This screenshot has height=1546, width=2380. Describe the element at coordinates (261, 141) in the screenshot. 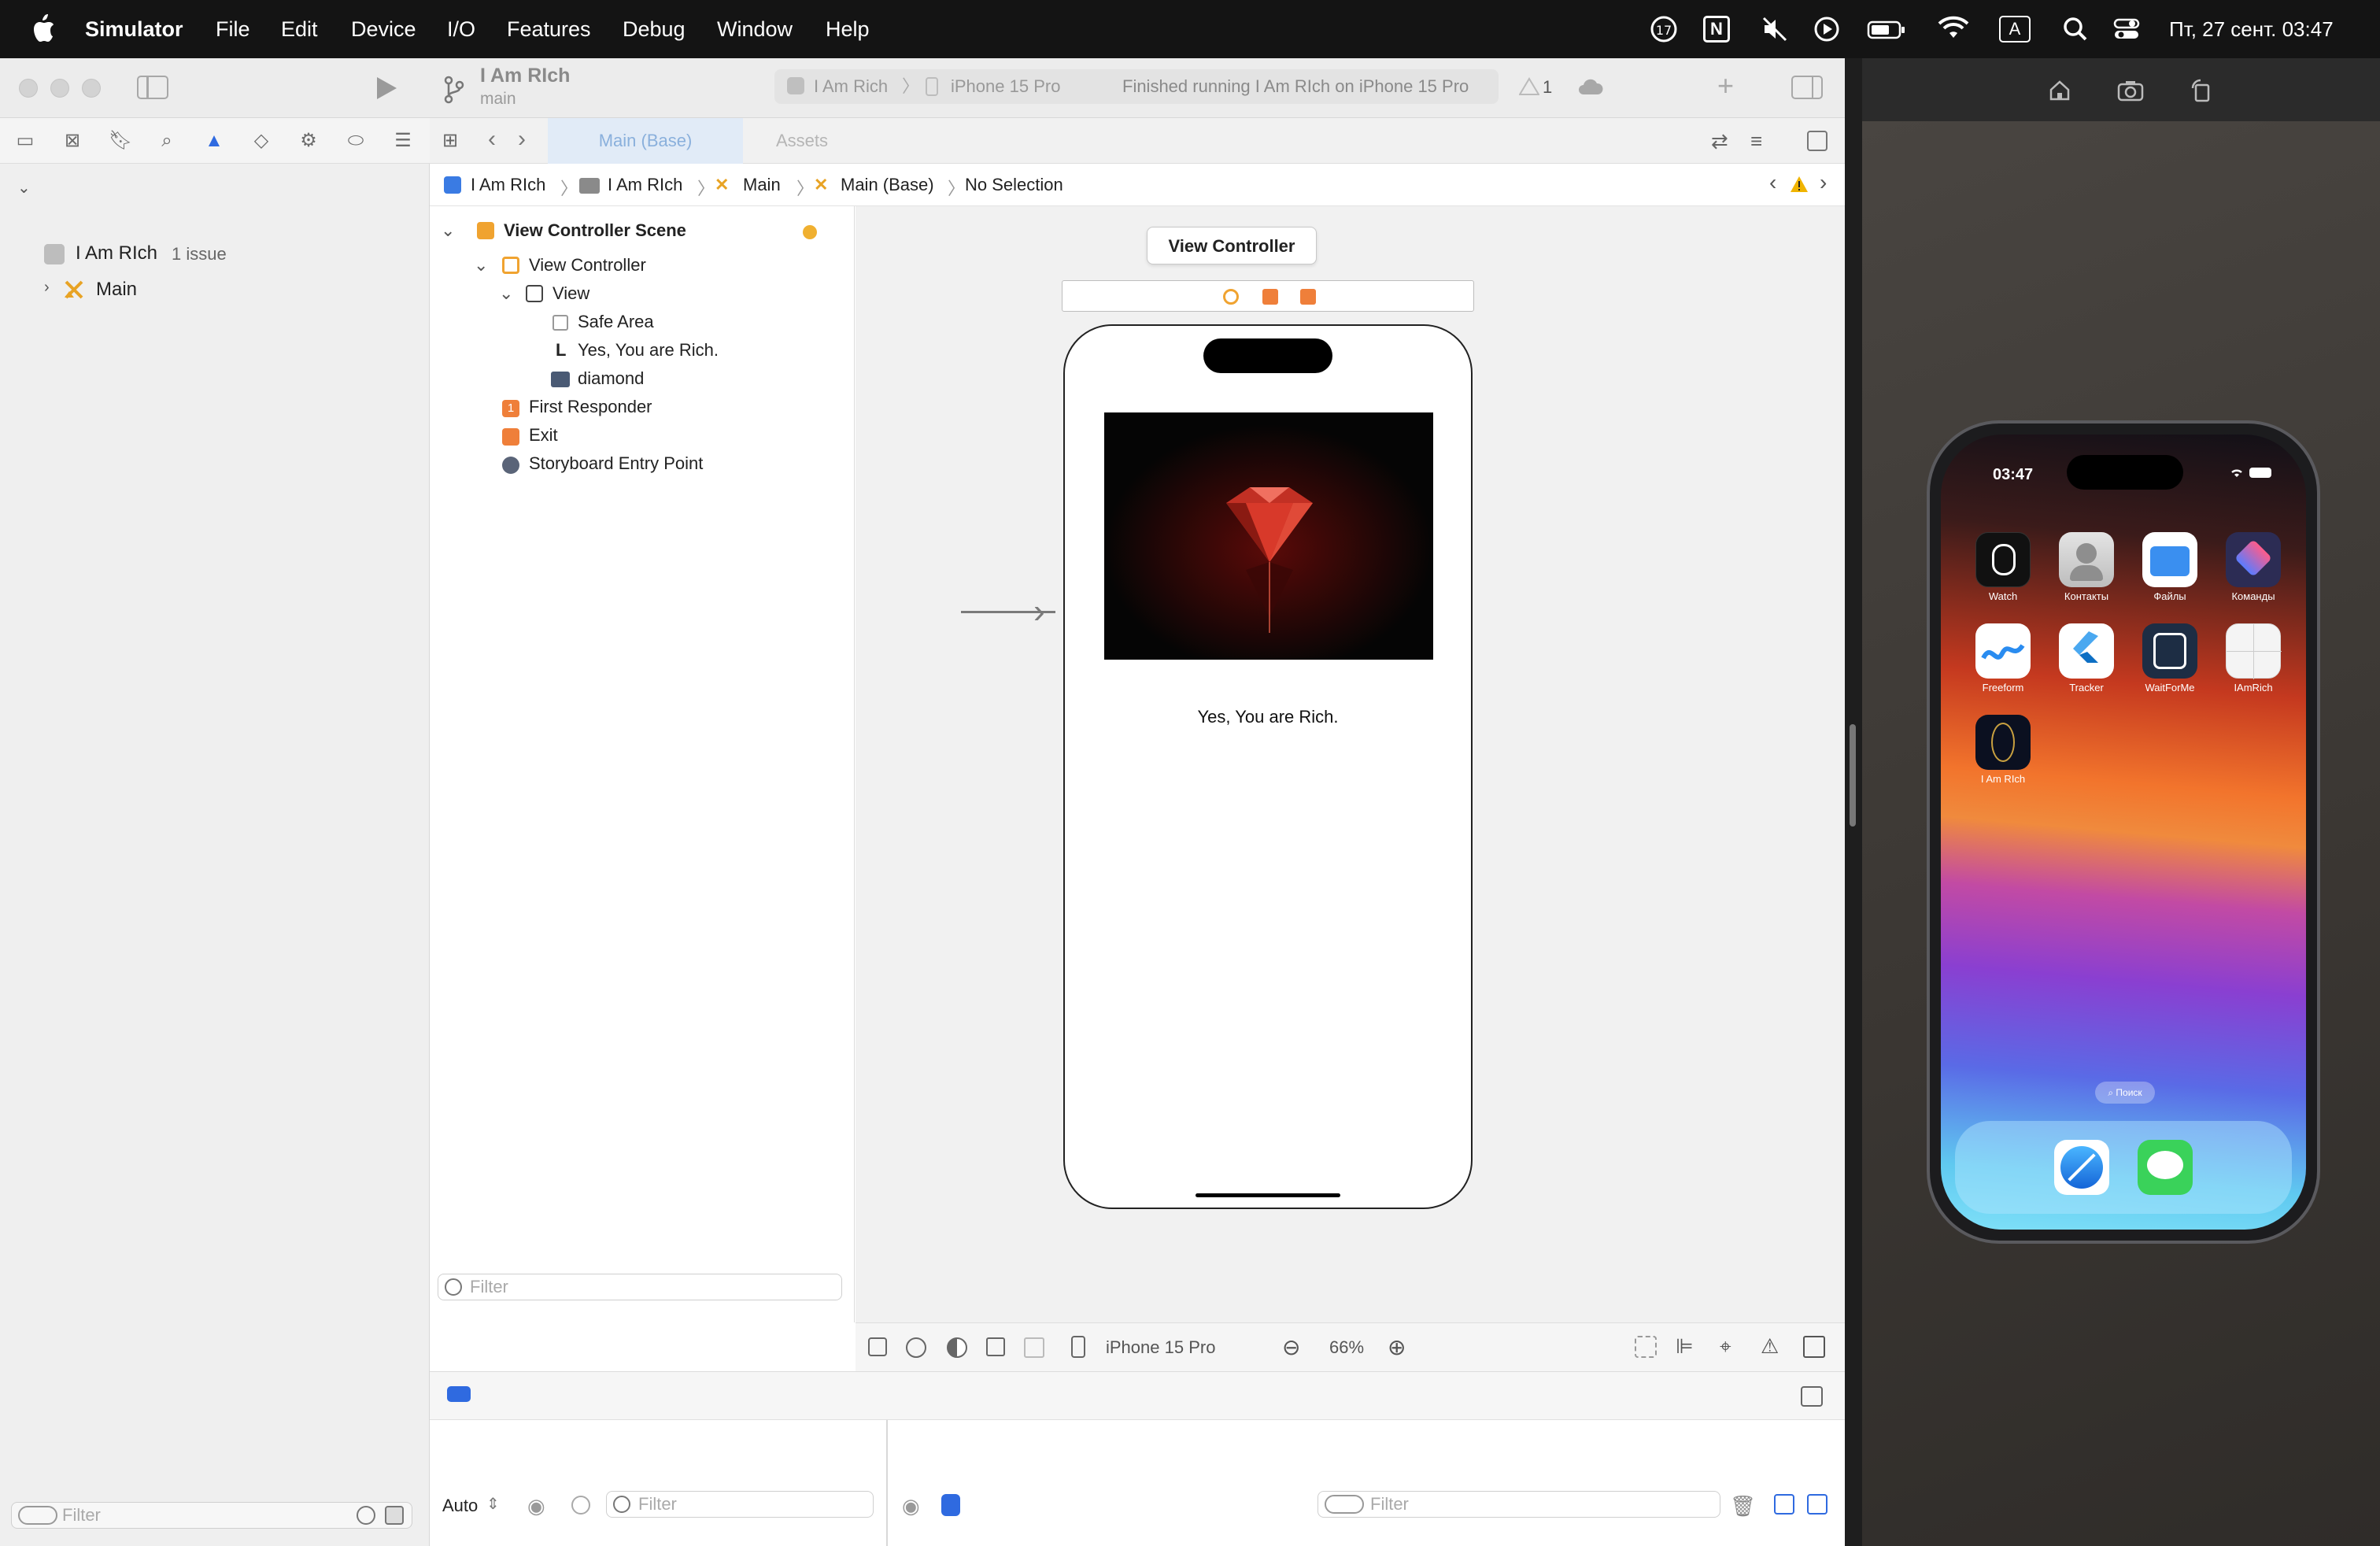

I see `test-navigator-icon: ◇` at that location.